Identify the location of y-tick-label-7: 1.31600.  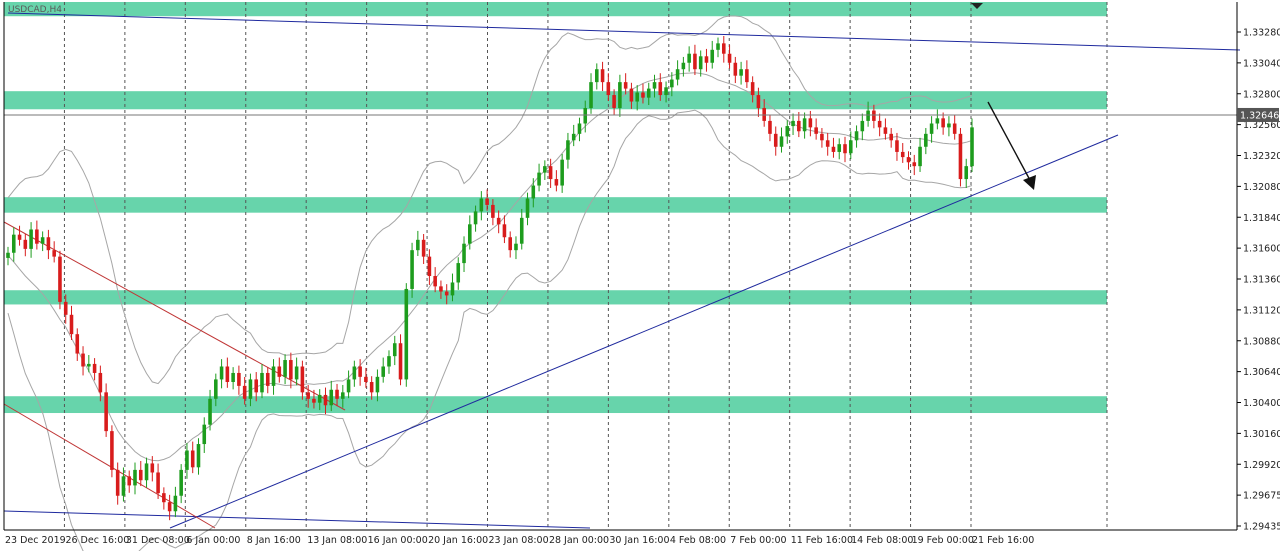
(1261, 249).